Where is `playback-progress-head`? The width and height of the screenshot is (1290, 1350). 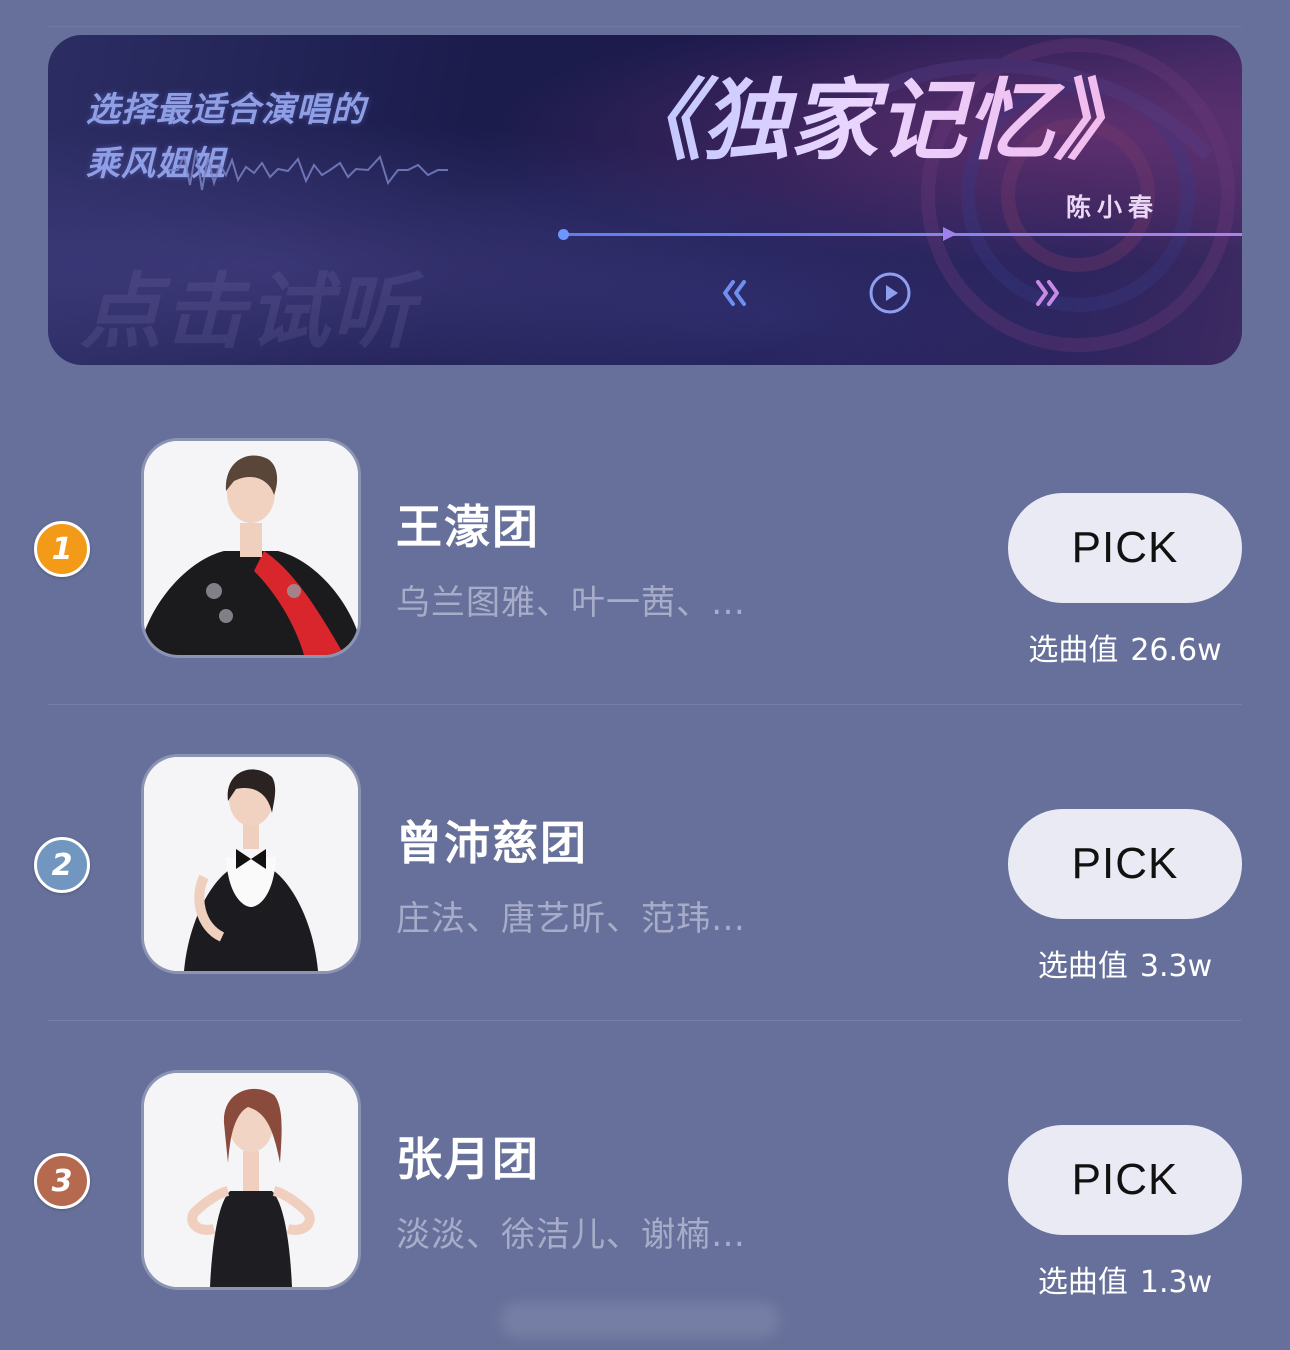
playback-progress-head is located at coordinates (949, 234).